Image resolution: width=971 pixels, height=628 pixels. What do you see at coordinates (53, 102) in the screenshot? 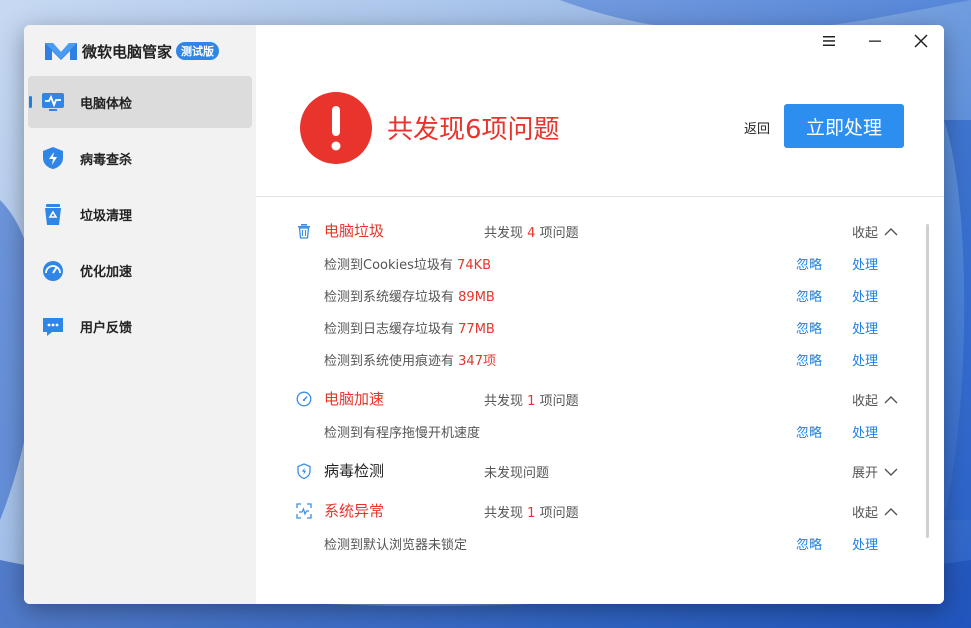
I see `pulse-monitor-icon` at bounding box center [53, 102].